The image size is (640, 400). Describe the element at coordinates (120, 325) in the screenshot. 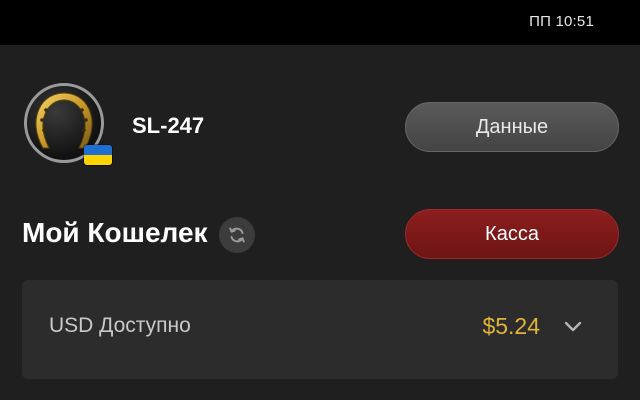

I see `balance-label: USD Доступно` at that location.